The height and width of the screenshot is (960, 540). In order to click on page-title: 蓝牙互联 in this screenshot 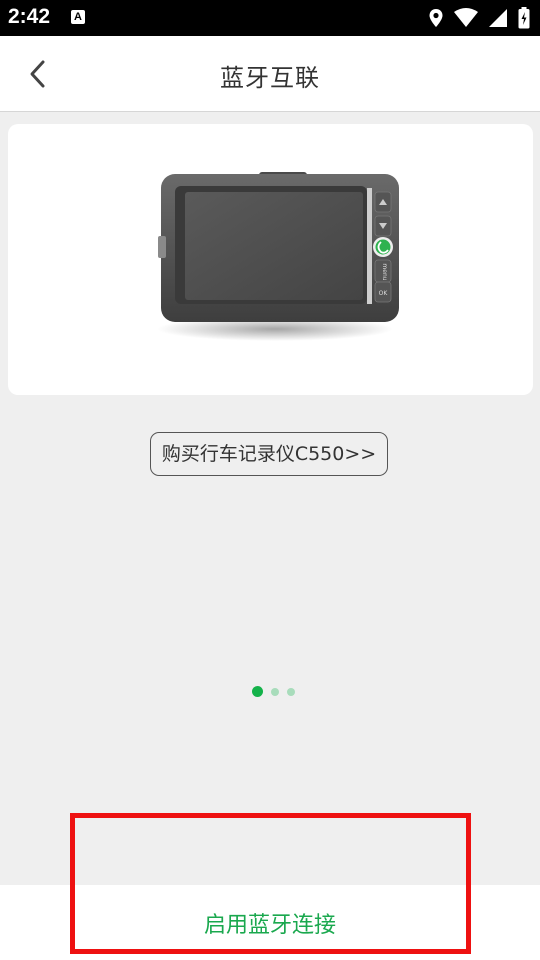, I will do `click(270, 78)`.